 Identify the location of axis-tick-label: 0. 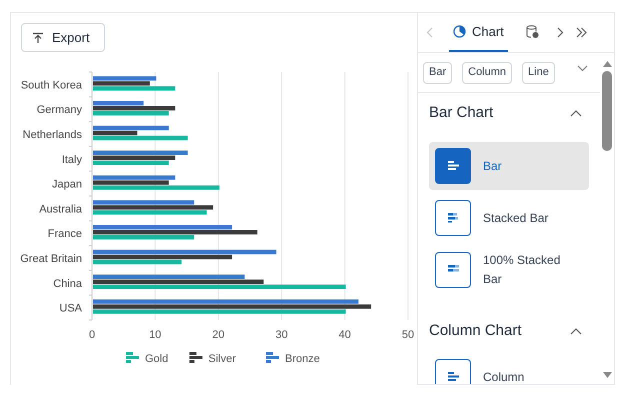
(92, 335).